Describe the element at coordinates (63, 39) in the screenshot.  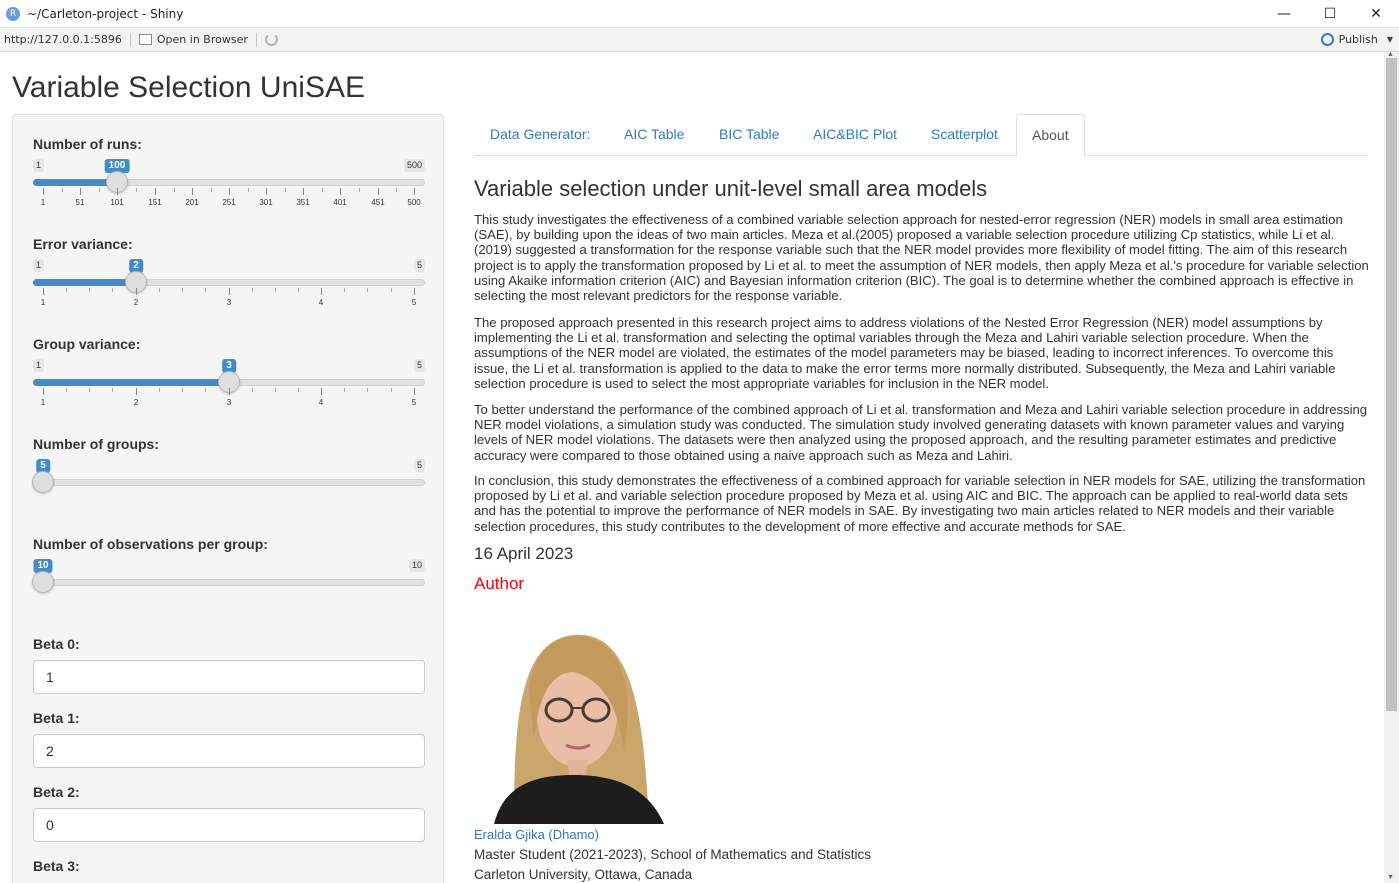
I see `url-text: http://127.0.0.1:5896` at that location.